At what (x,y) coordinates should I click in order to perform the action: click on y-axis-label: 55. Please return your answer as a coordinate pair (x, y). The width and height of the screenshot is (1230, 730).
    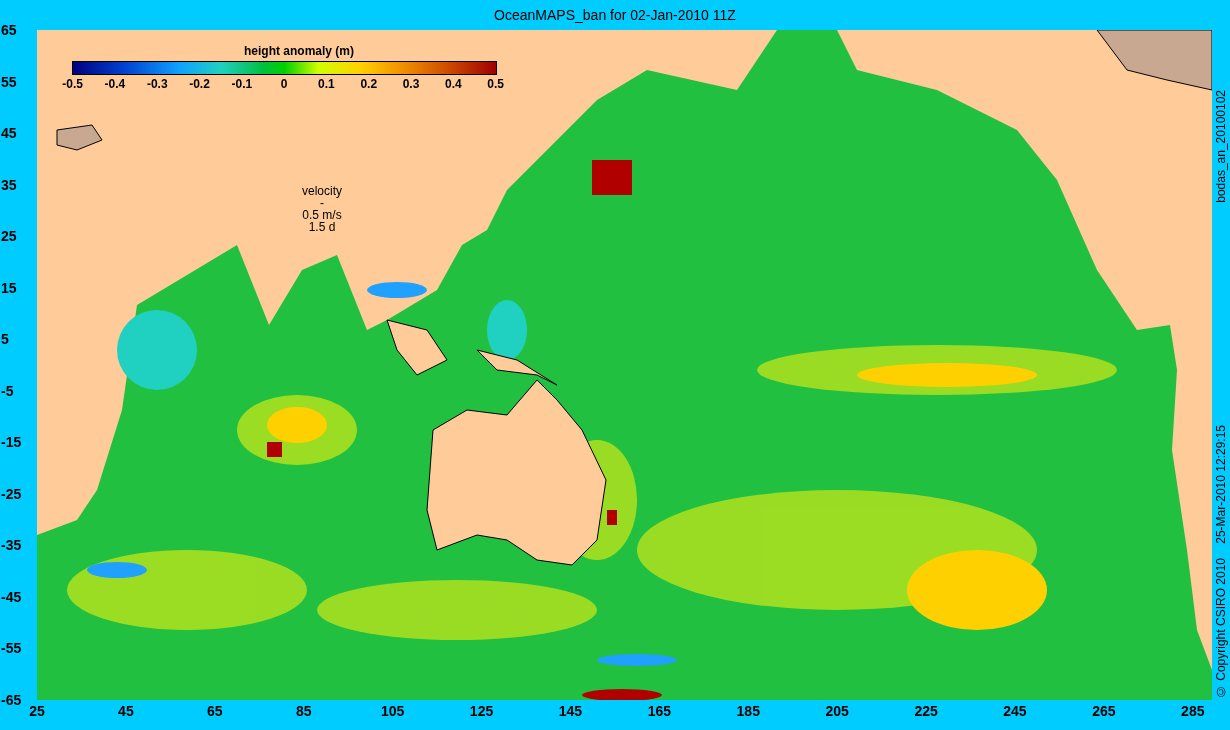
    Looking at the image, I should click on (9, 81).